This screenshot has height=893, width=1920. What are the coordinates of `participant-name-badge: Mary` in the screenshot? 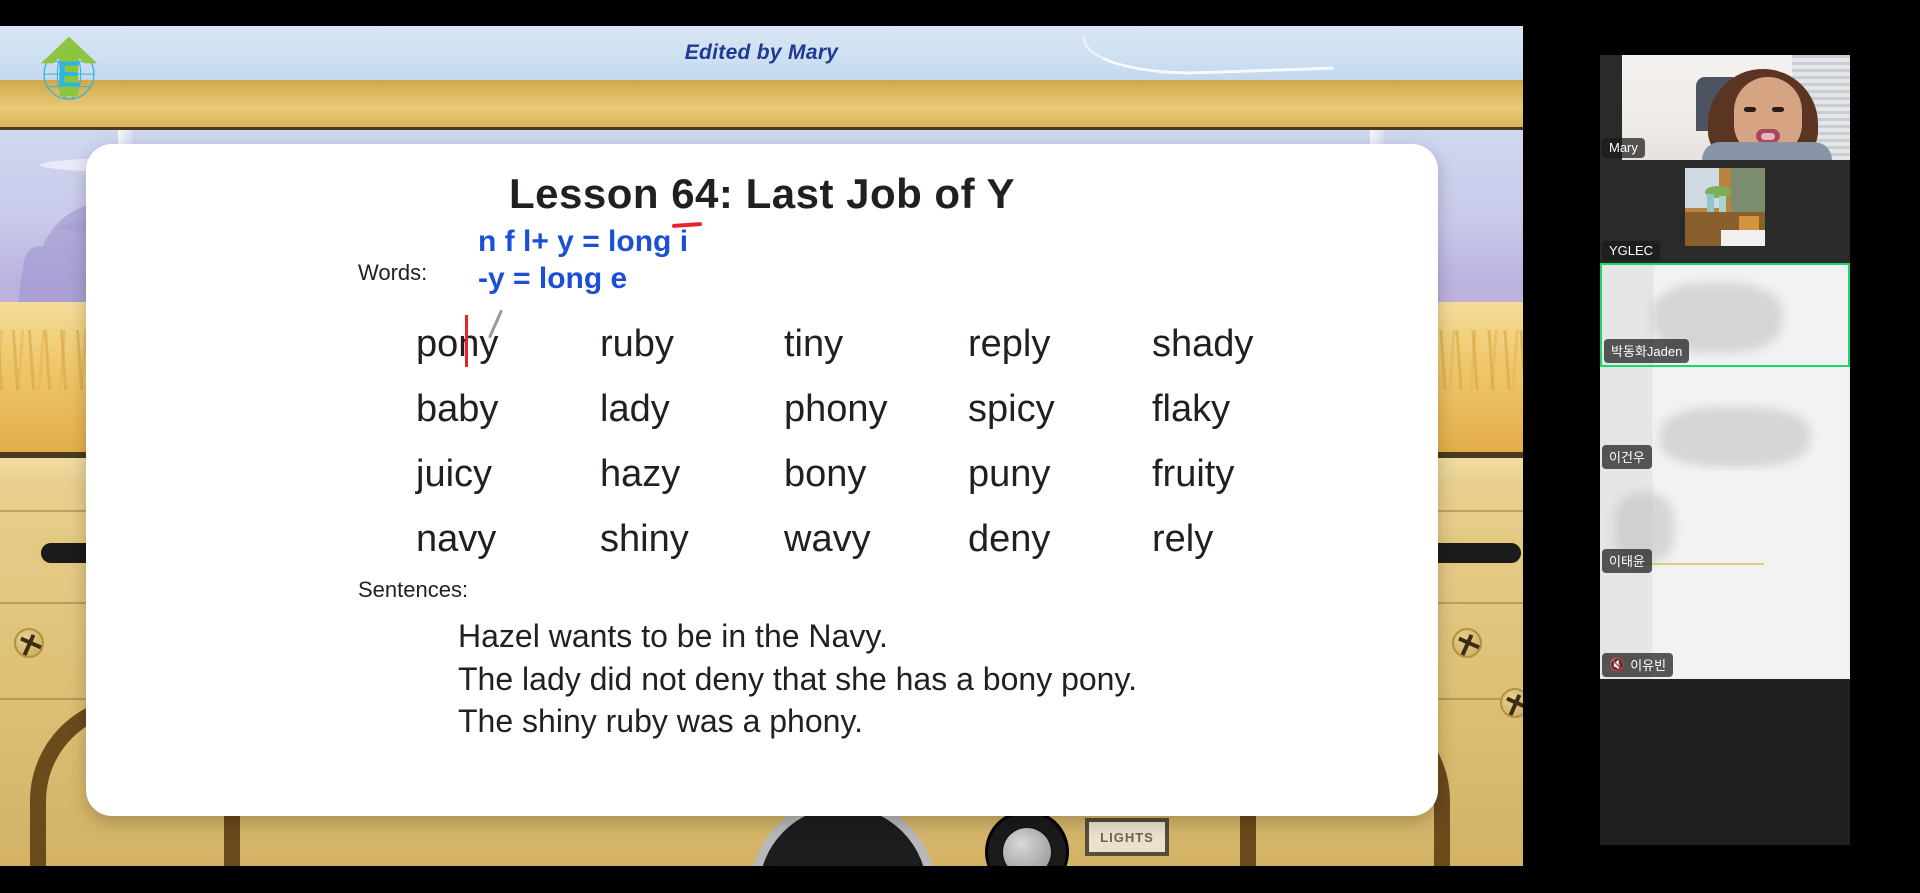 It's located at (1623, 148).